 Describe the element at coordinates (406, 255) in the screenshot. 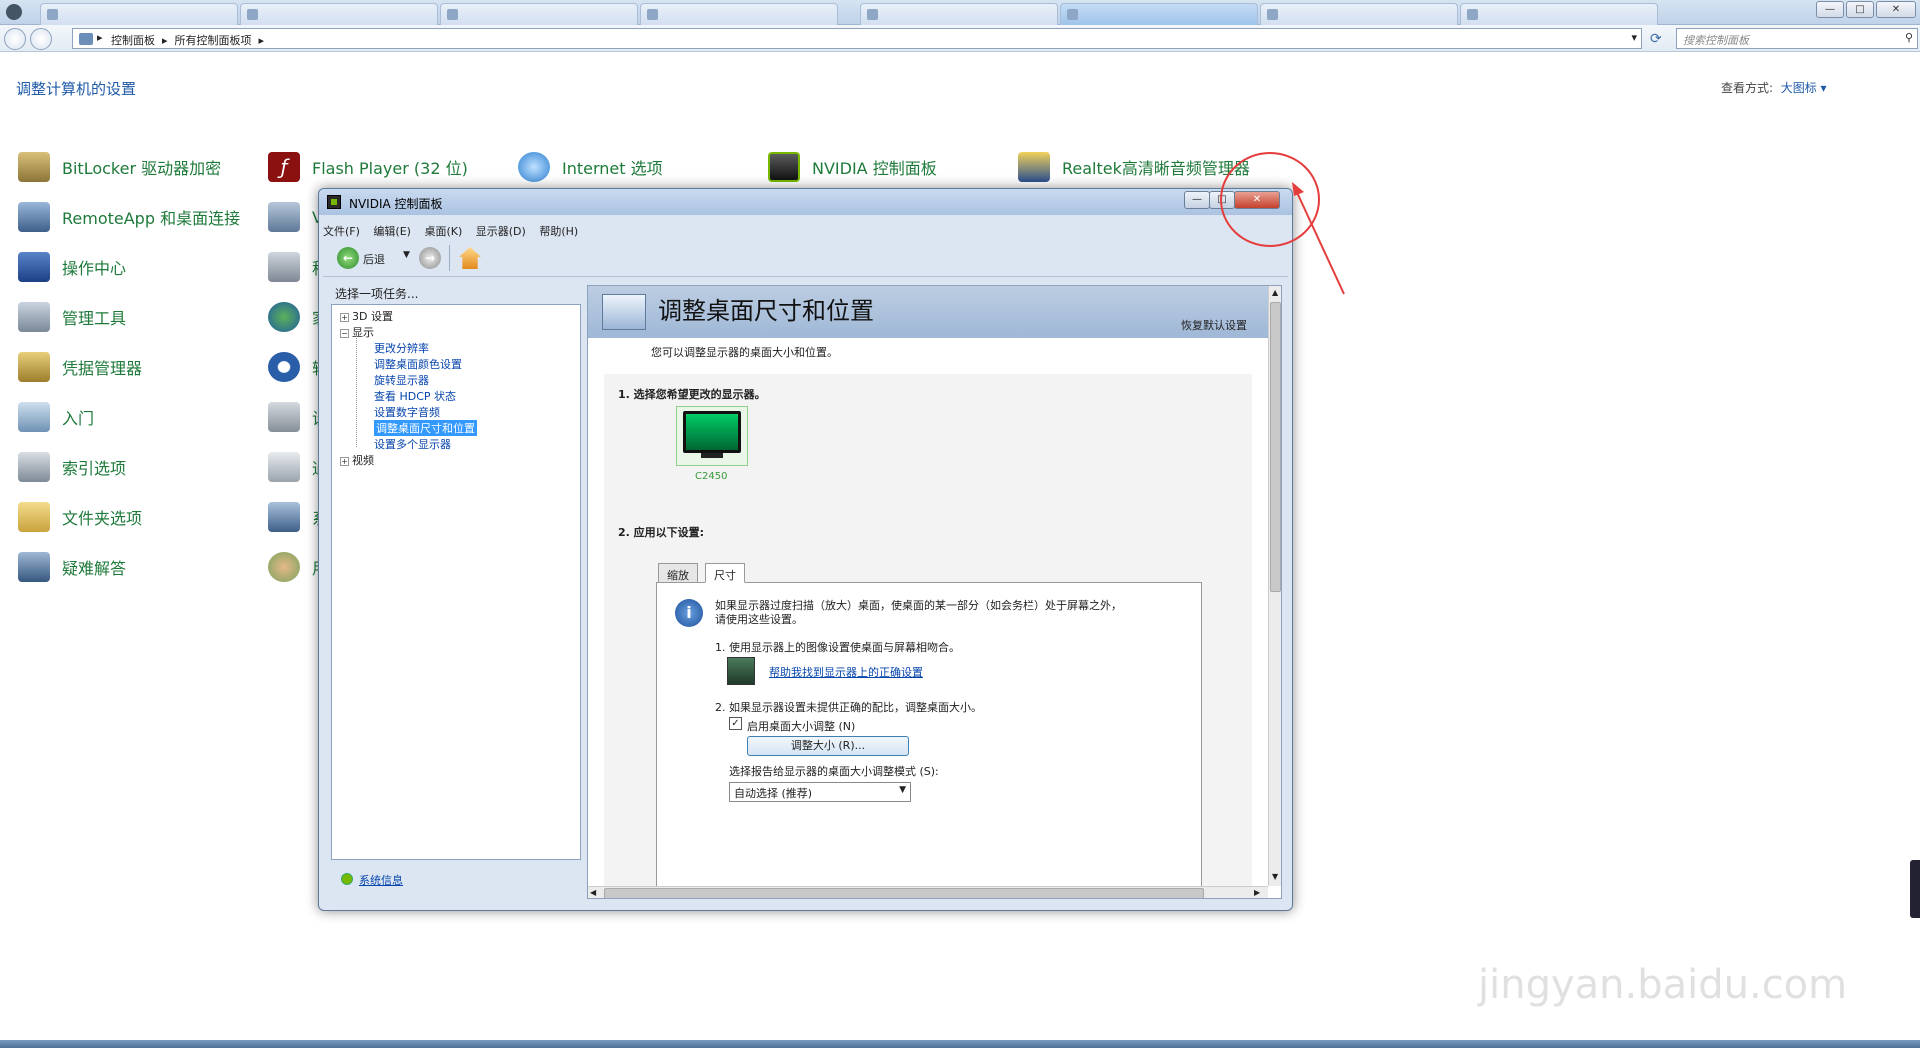

I see `back-dropdown-icon: ▼` at that location.